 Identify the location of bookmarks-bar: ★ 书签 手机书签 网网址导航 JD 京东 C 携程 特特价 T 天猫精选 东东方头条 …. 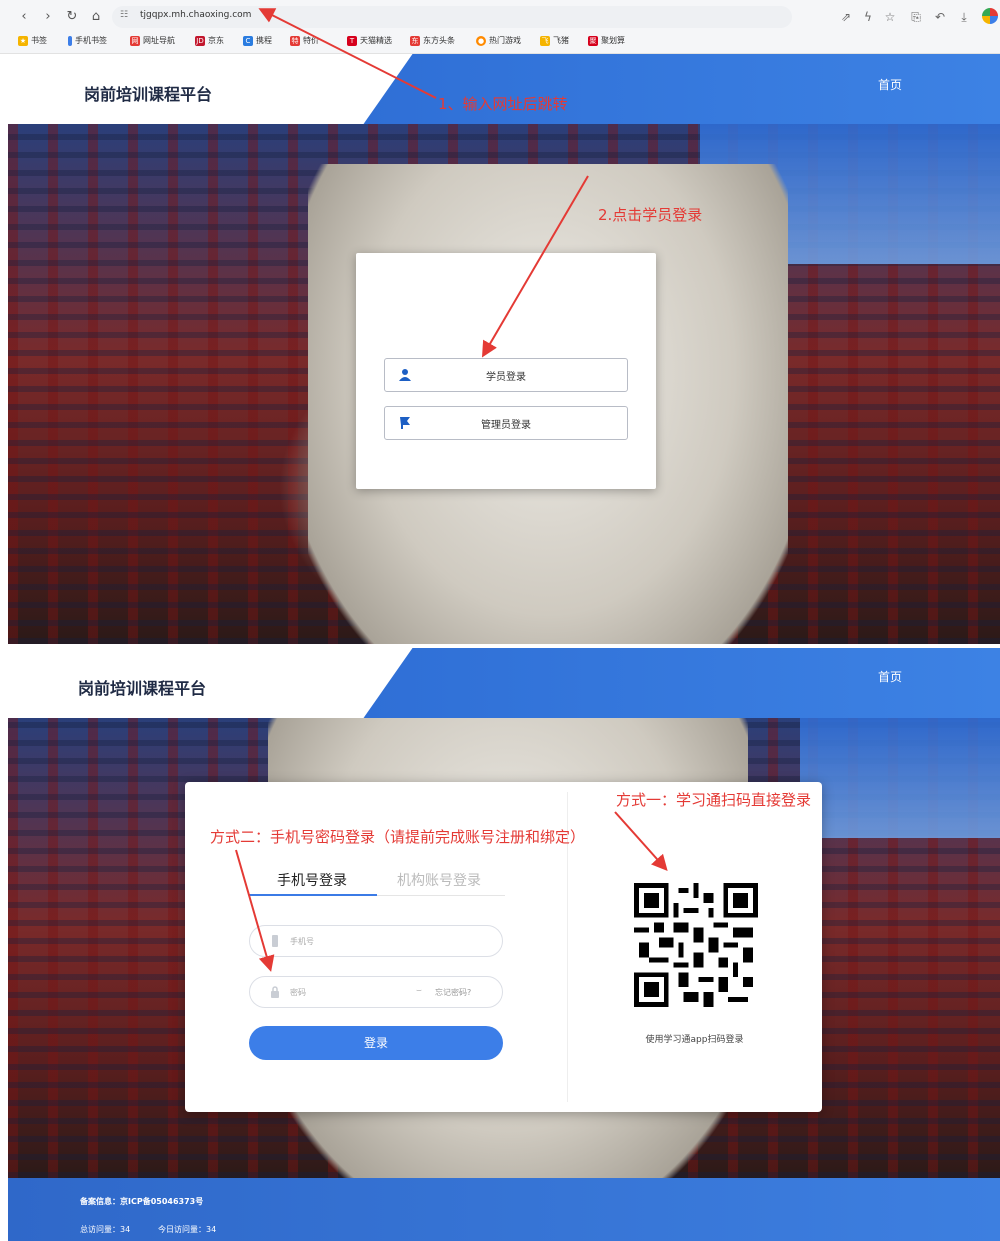
(500, 41).